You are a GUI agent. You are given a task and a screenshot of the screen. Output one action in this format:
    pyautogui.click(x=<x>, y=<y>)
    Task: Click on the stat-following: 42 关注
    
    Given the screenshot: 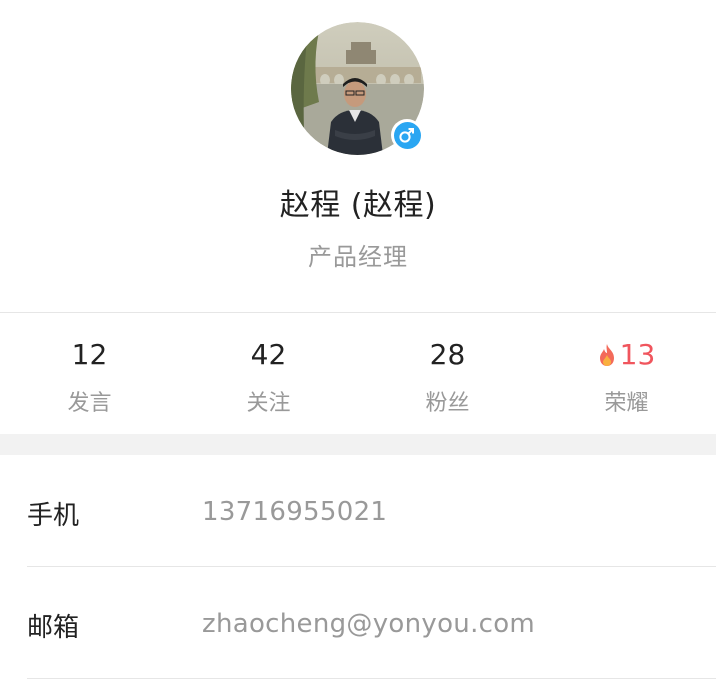 What is the action you would take?
    pyautogui.click(x=268, y=373)
    